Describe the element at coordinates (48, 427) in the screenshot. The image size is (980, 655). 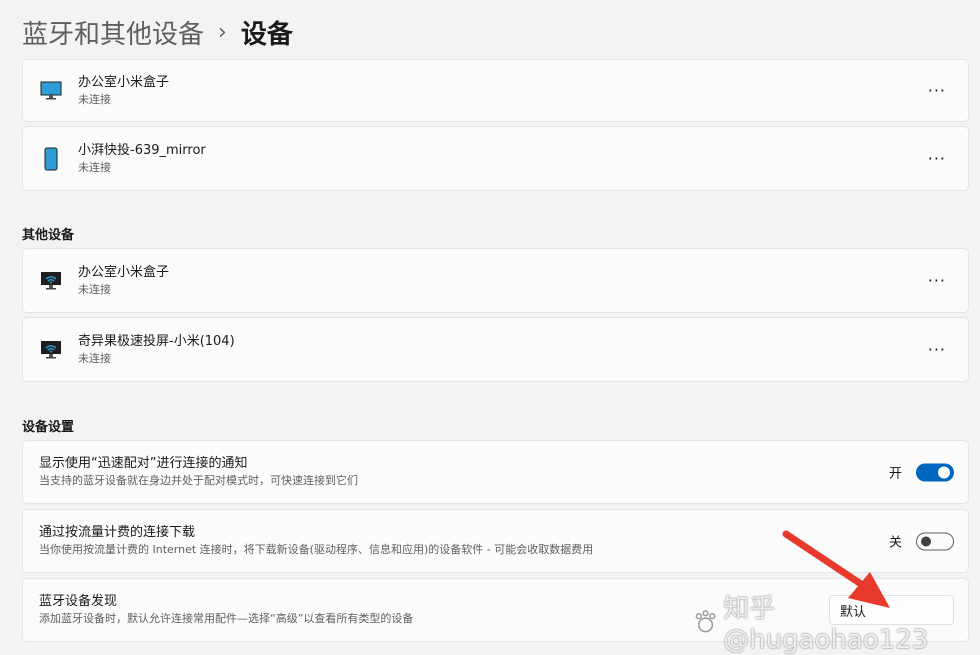
I see `section-title-device-settings: 设备设置` at that location.